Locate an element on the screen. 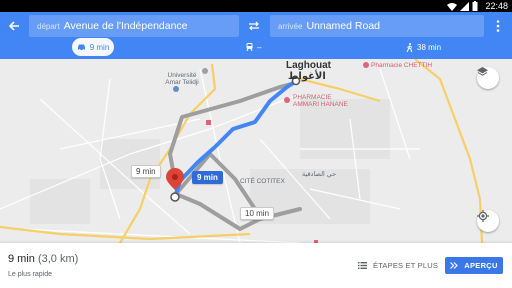  origin-field: départ Avenue de l'Indépendance is located at coordinates (134, 26).